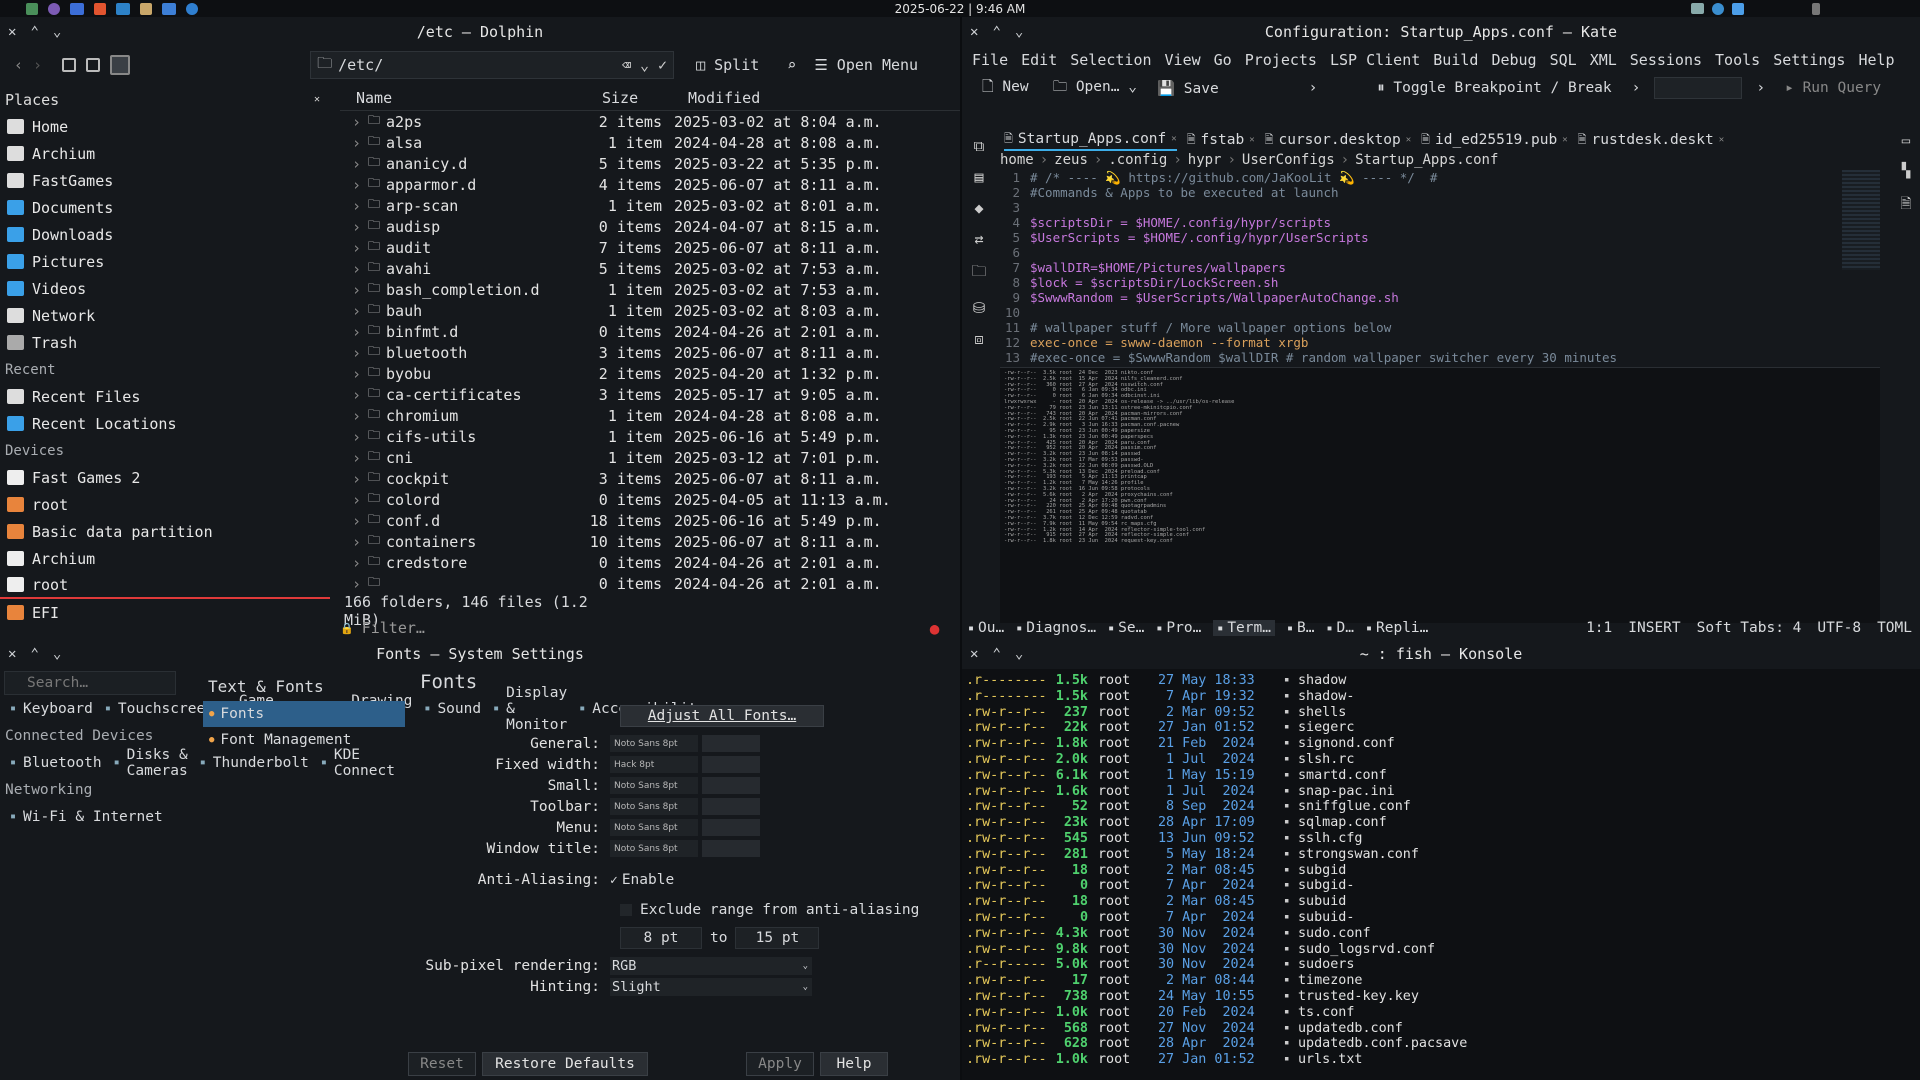 Image resolution: width=1920 pixels, height=1080 pixels. Describe the element at coordinates (360, 65) in the screenshot. I see `location-path: /etc/` at that location.